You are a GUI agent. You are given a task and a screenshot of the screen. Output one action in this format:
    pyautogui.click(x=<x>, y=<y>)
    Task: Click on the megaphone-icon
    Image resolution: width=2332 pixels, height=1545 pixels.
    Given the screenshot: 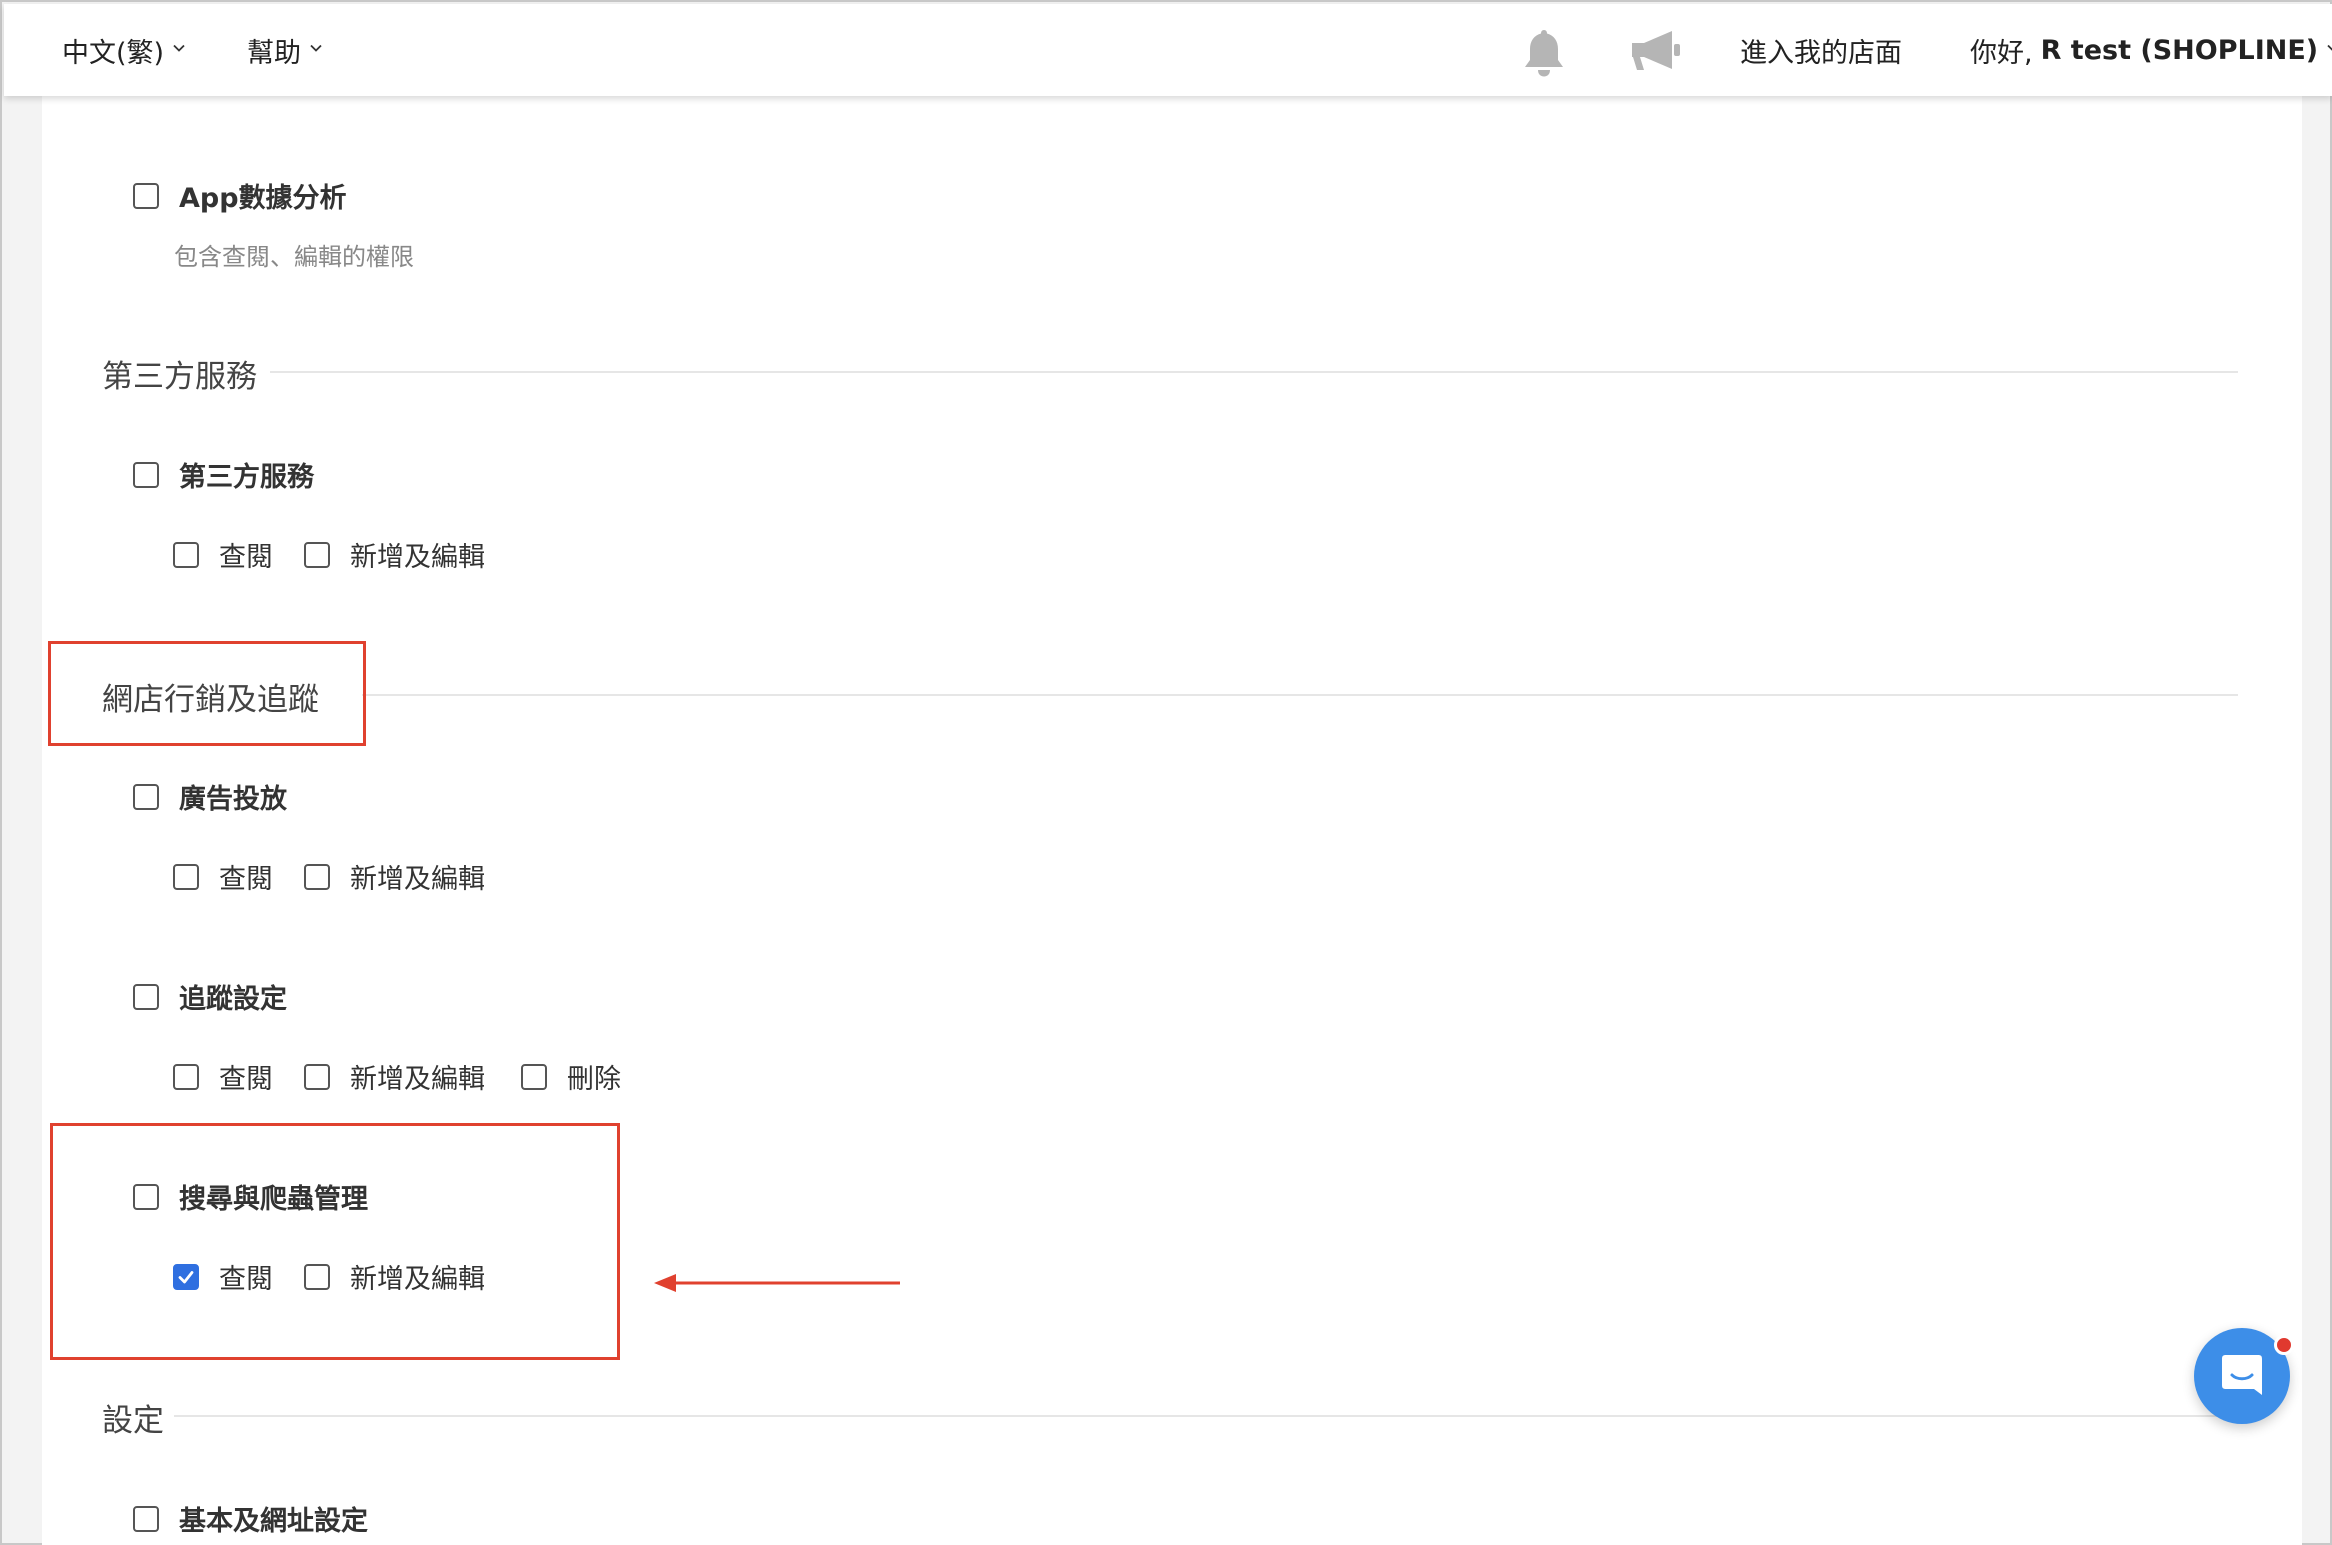 What is the action you would take?
    pyautogui.click(x=1655, y=51)
    